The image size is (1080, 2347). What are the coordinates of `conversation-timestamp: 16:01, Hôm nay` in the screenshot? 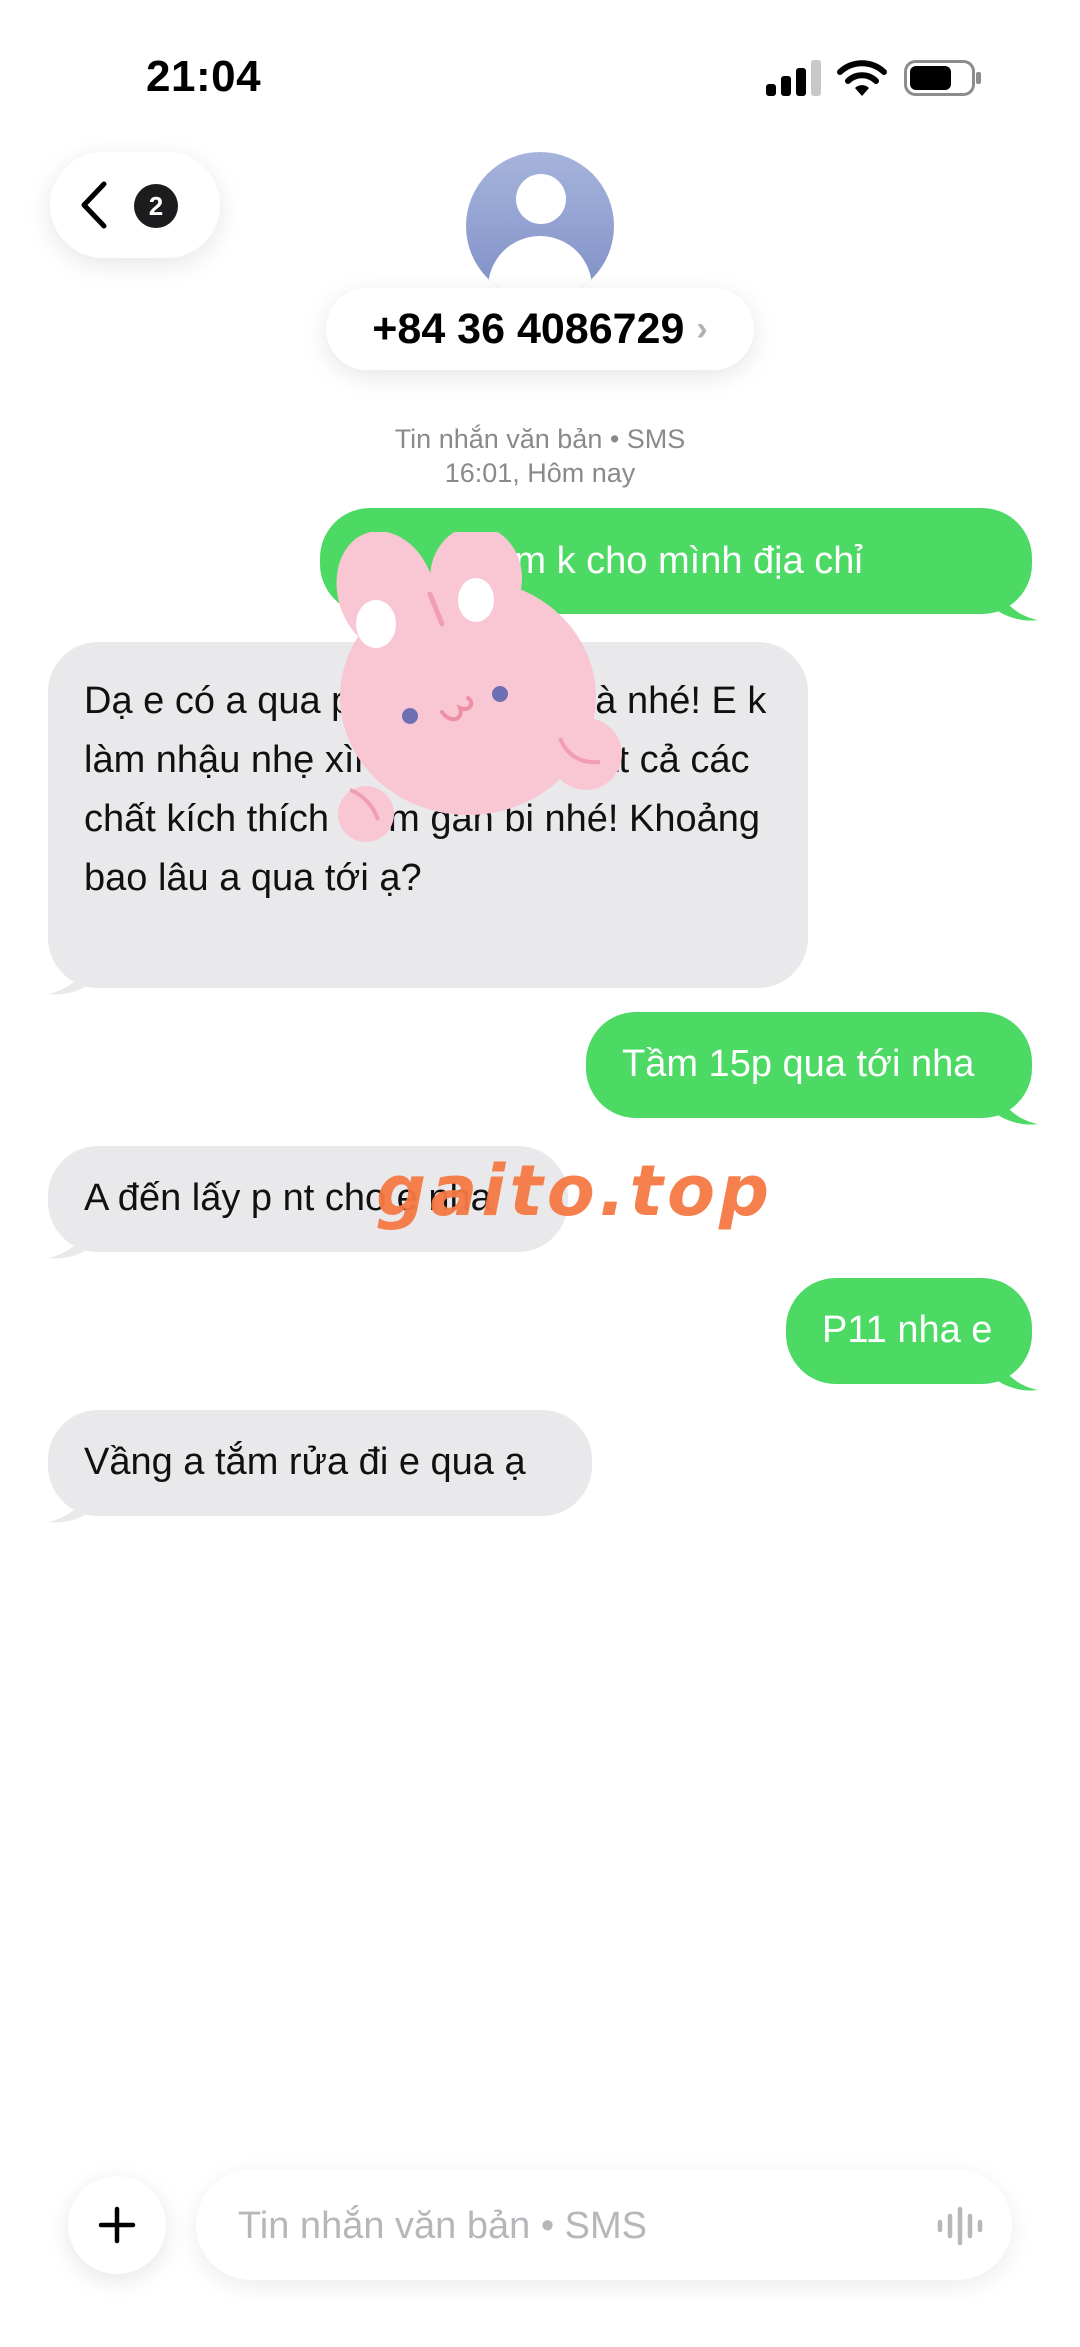 It's located at (540, 473).